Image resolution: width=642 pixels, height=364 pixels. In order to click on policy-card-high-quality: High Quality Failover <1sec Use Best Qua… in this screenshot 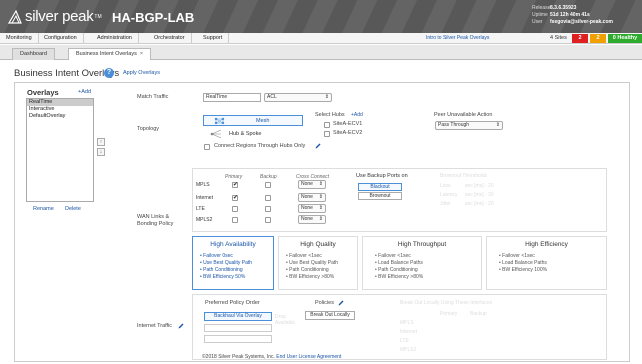, I will do `click(318, 263)`.